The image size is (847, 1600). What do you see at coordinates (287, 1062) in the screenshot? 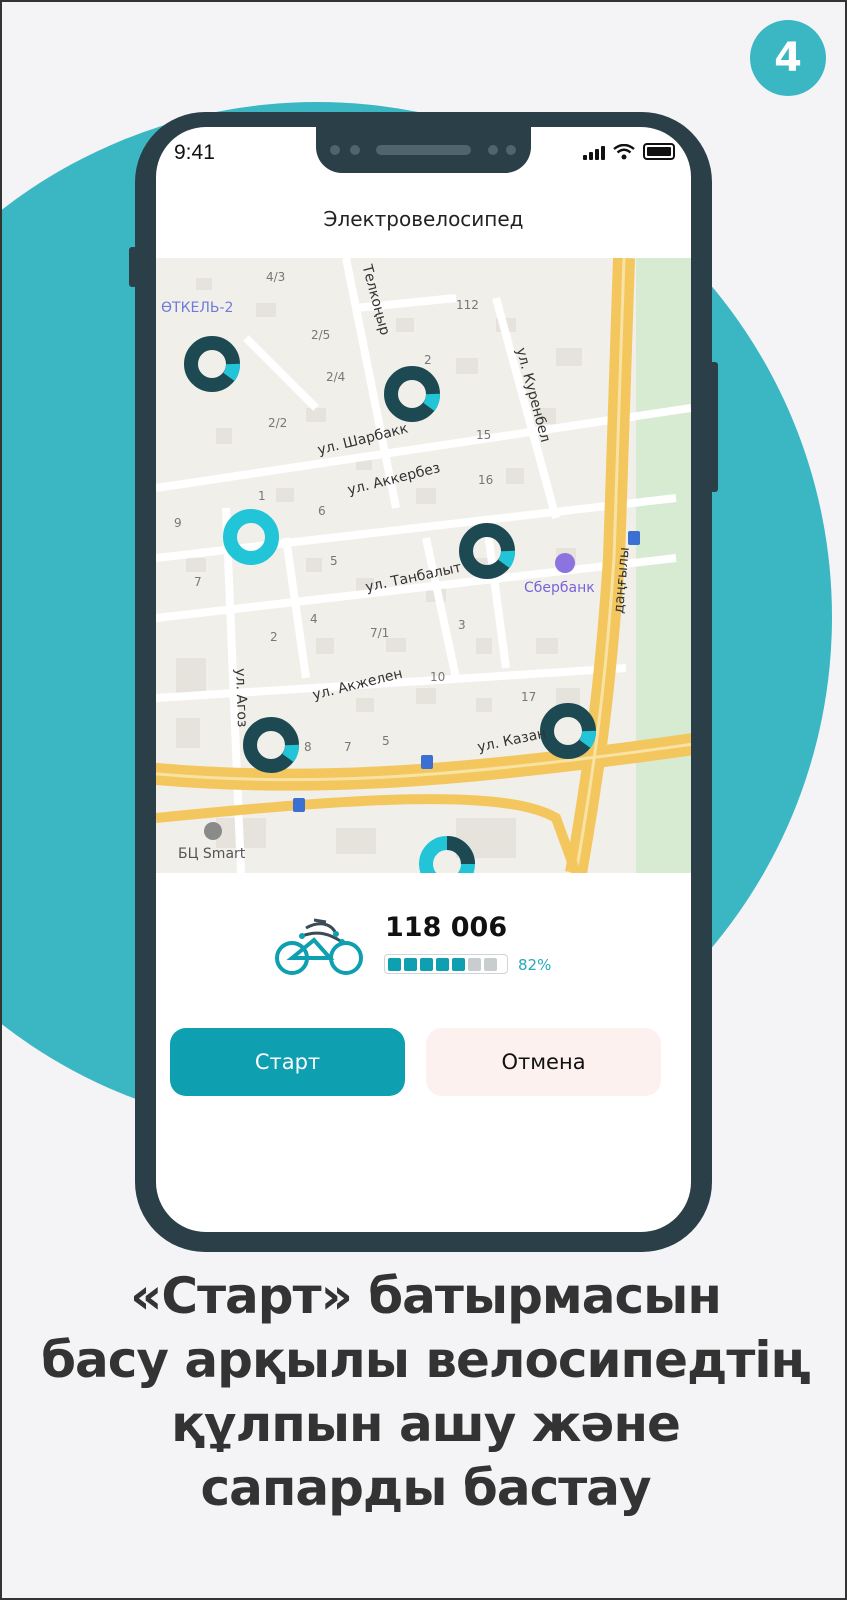
I see `start-button: Старт` at bounding box center [287, 1062].